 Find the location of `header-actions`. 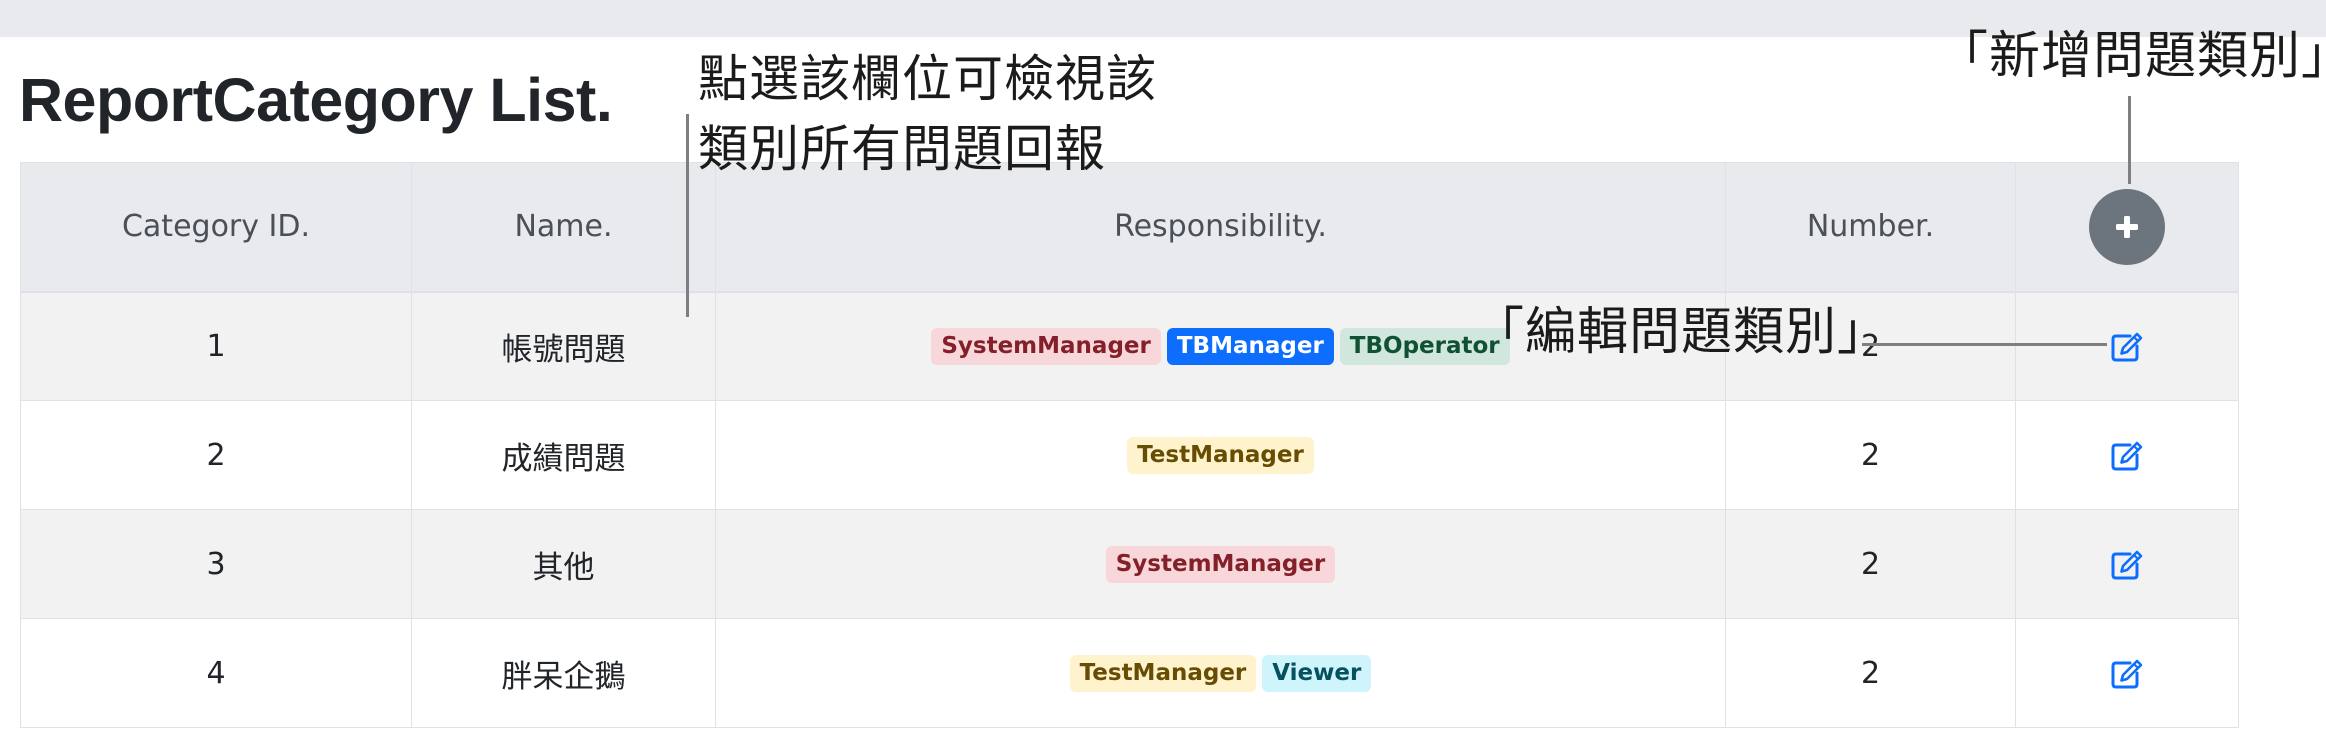

header-actions is located at coordinates (2127, 227).